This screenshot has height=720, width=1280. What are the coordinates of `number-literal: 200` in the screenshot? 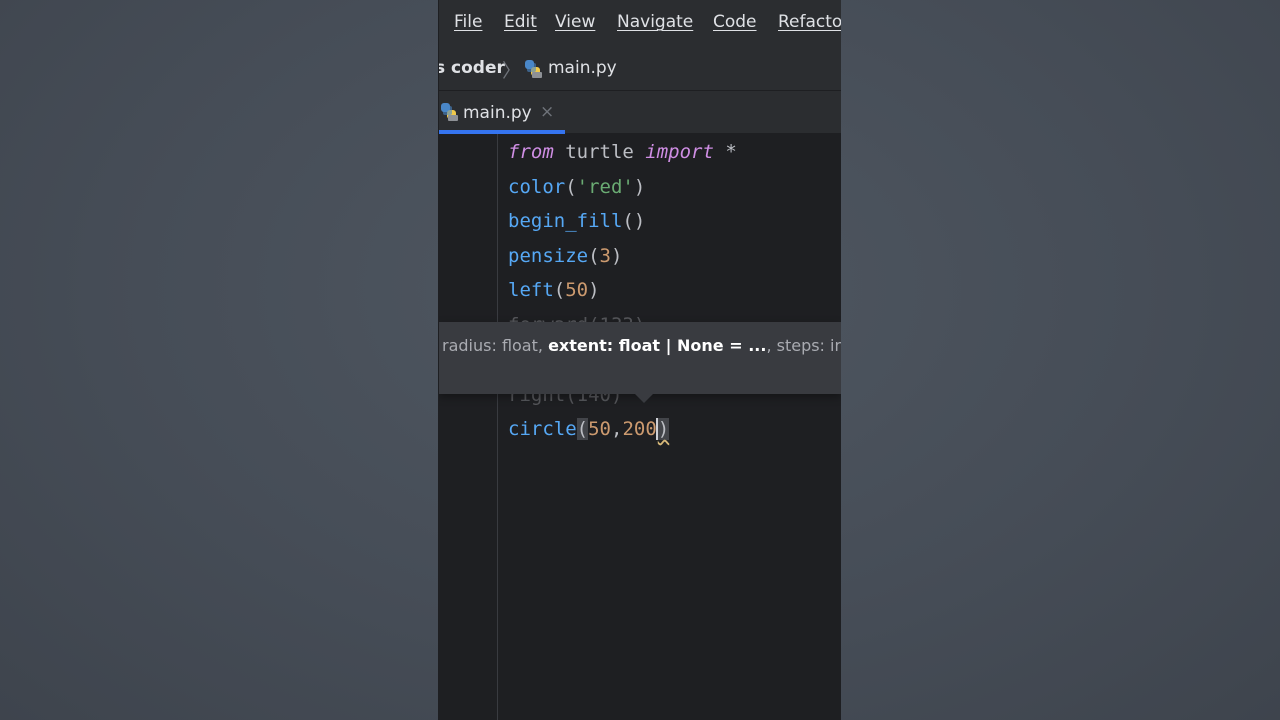 It's located at (639, 429).